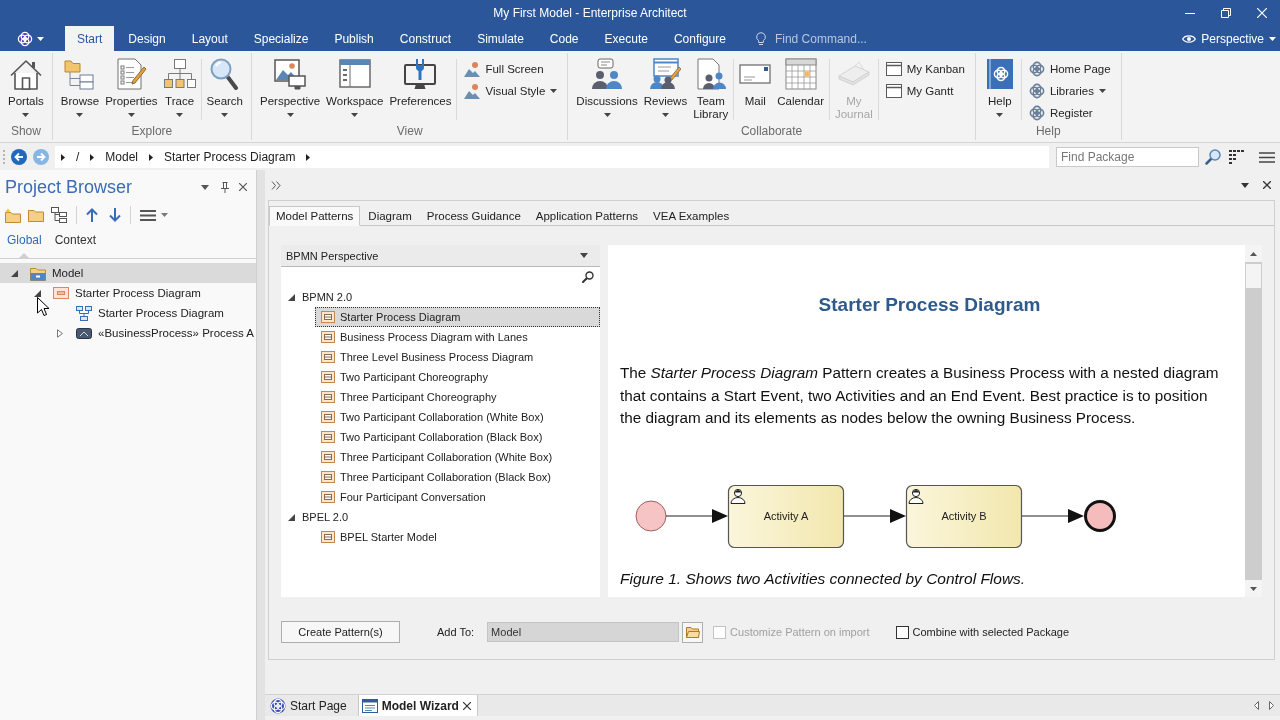 The image size is (1280, 720). What do you see at coordinates (991, 632) in the screenshot?
I see `checkbox-label: Combine with selected Package` at bounding box center [991, 632].